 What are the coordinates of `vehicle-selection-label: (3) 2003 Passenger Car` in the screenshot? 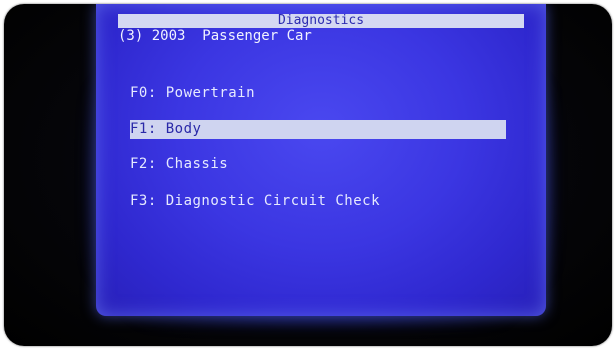 It's located at (215, 36).